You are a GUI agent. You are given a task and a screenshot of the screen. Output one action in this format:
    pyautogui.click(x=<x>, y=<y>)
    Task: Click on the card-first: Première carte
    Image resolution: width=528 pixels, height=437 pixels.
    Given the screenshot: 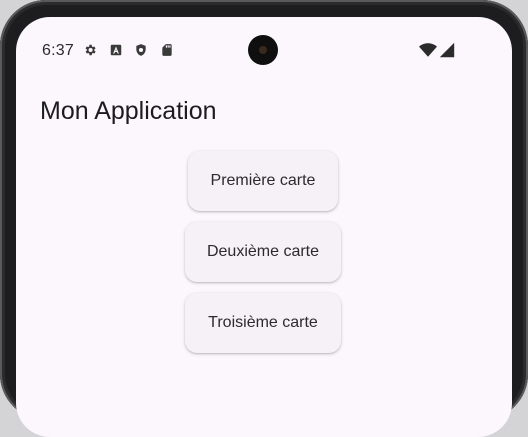 What is the action you would take?
    pyautogui.click(x=263, y=181)
    